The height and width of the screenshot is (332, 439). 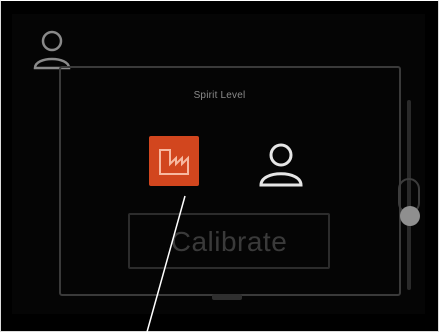 I want to click on vertical-slider-thumb, so click(x=410, y=216).